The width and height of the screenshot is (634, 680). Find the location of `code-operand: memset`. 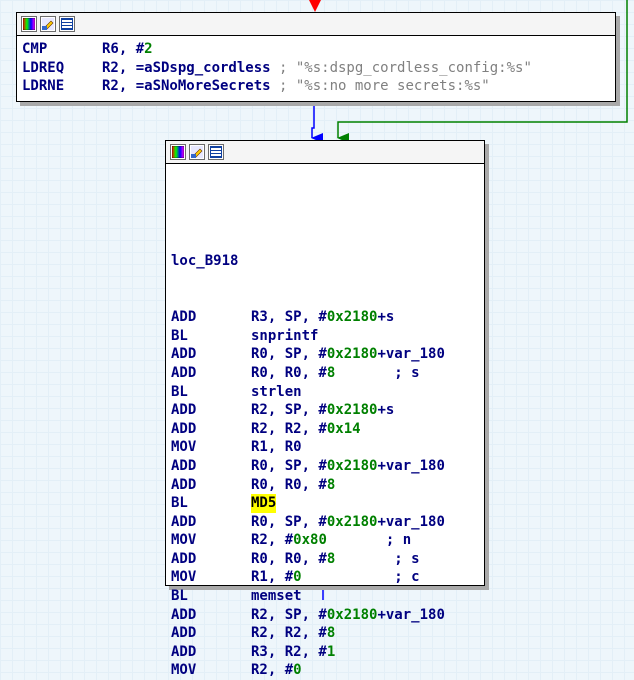

code-operand: memset is located at coordinates (276, 596).